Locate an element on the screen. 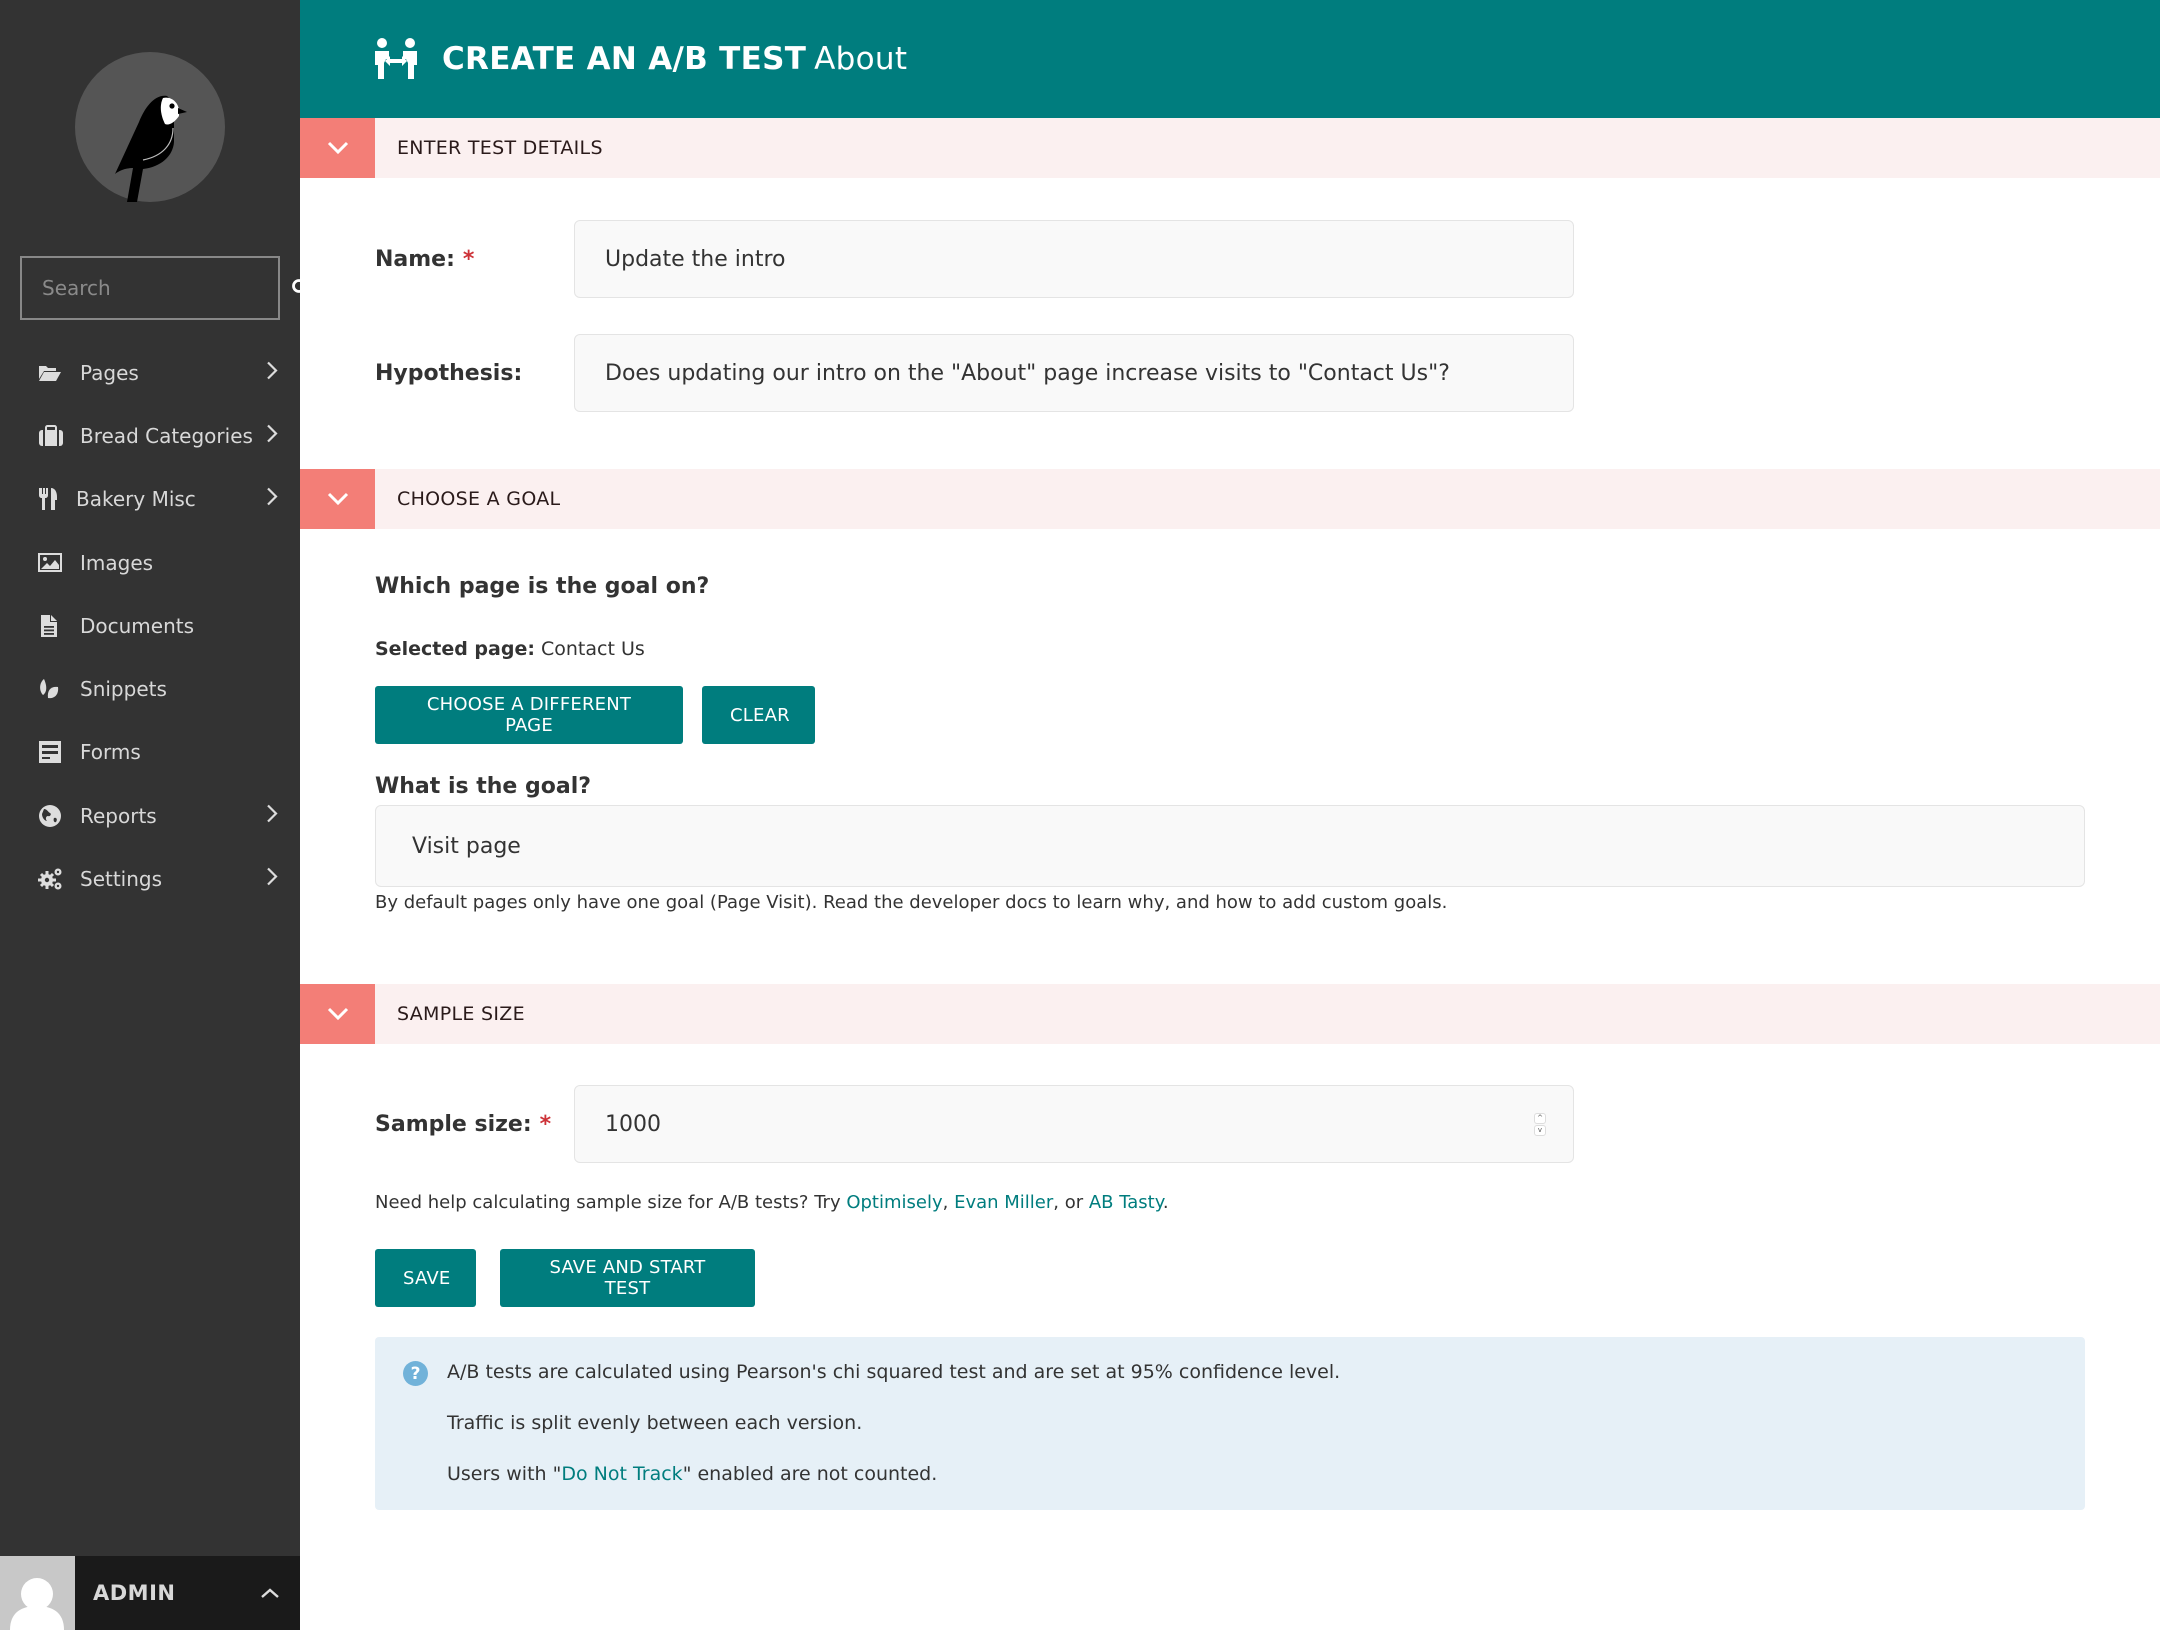 This screenshot has height=1630, width=2160. bird-icon is located at coordinates (151, 148).